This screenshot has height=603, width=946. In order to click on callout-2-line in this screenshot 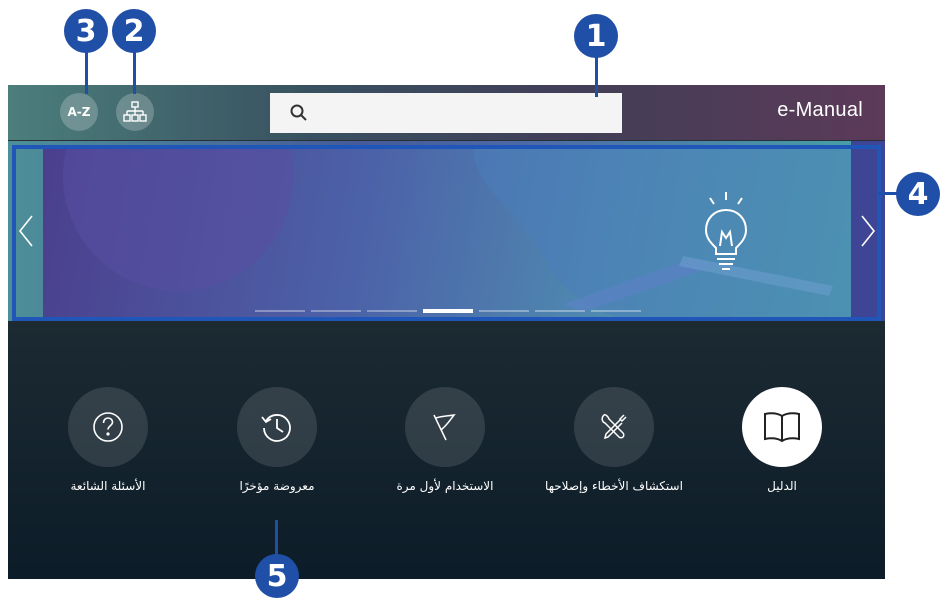, I will do `click(134, 72)`.